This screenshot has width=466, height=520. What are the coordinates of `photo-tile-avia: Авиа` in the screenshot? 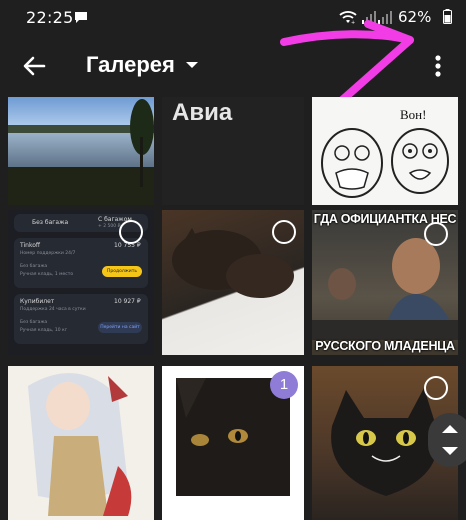 It's located at (233, 151).